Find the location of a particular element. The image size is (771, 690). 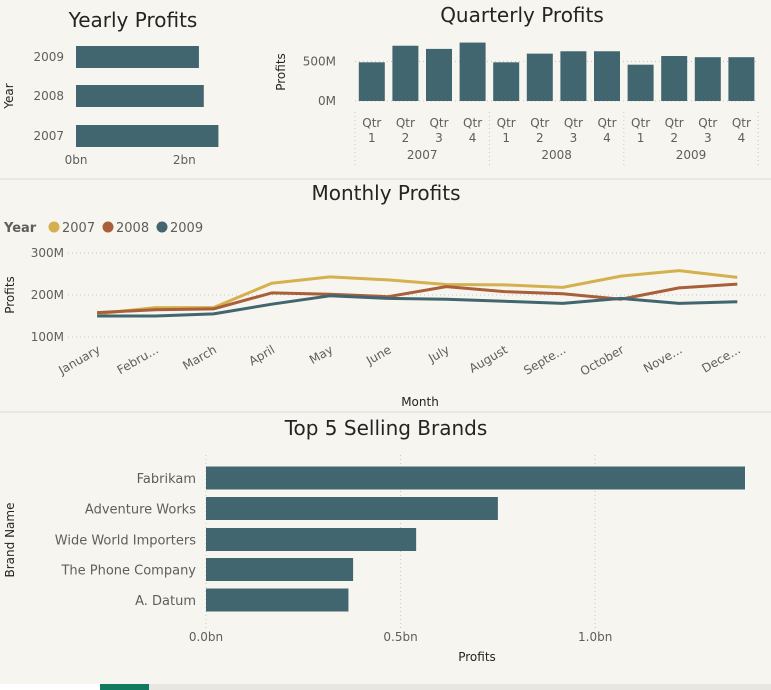

x-tick-label: May is located at coordinates (321, 354).